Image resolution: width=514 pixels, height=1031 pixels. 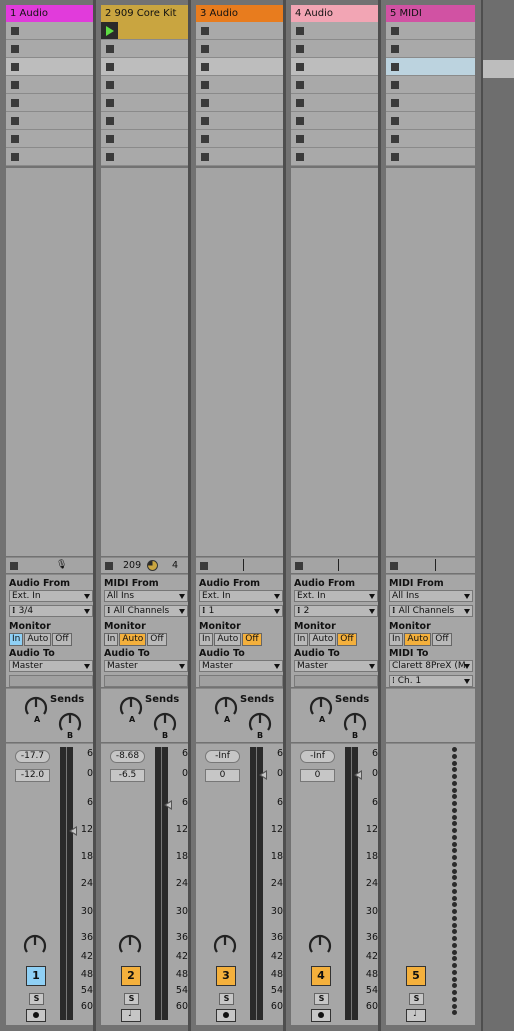 What do you see at coordinates (416, 976) in the screenshot?
I see `track-activator-button: 5` at bounding box center [416, 976].